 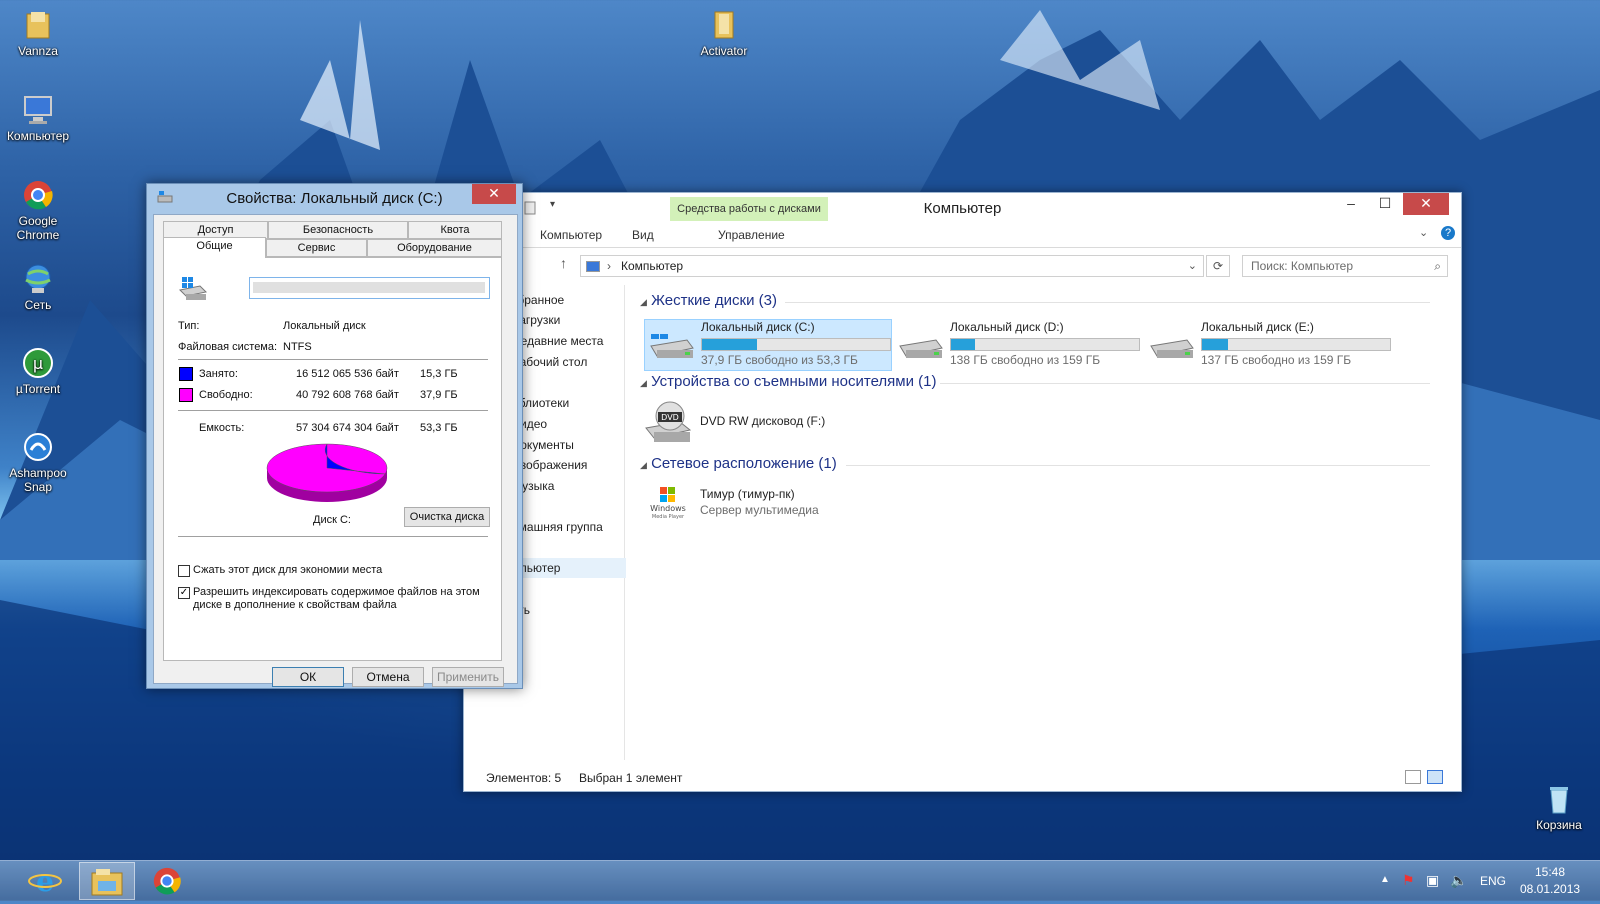 I want to click on desktop-icon-label: Google Chrome, so click(x=38, y=228).